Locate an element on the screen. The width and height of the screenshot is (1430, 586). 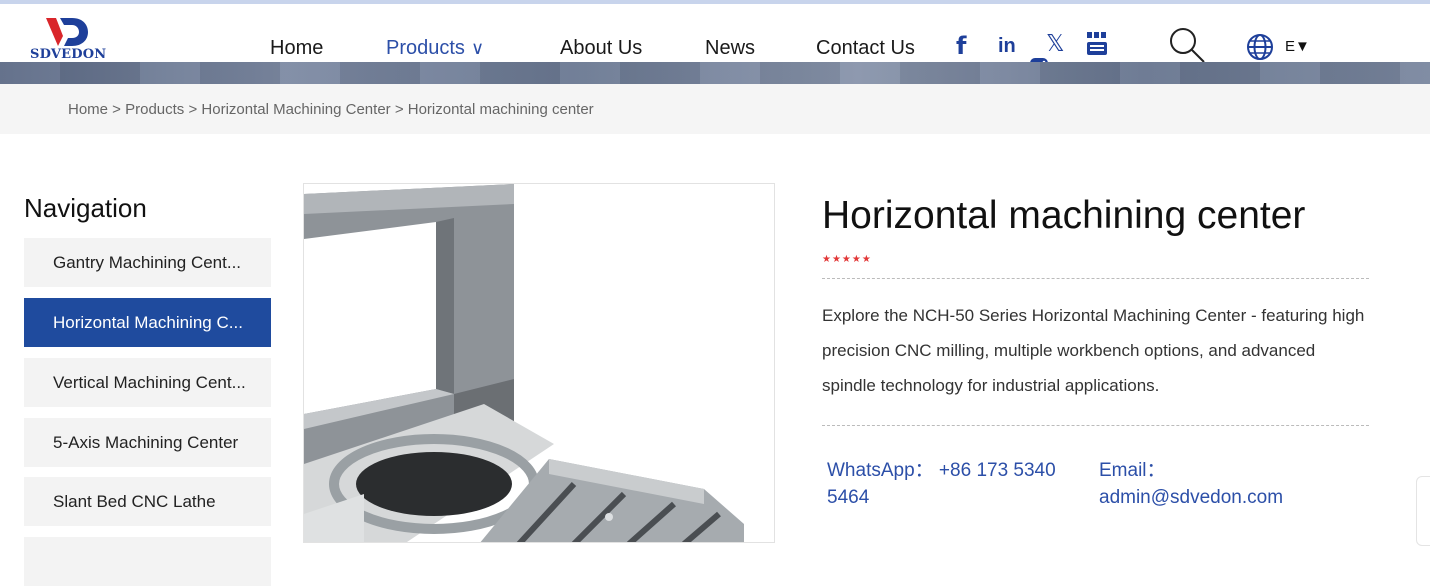
nav-news: News is located at coordinates (730, 48).